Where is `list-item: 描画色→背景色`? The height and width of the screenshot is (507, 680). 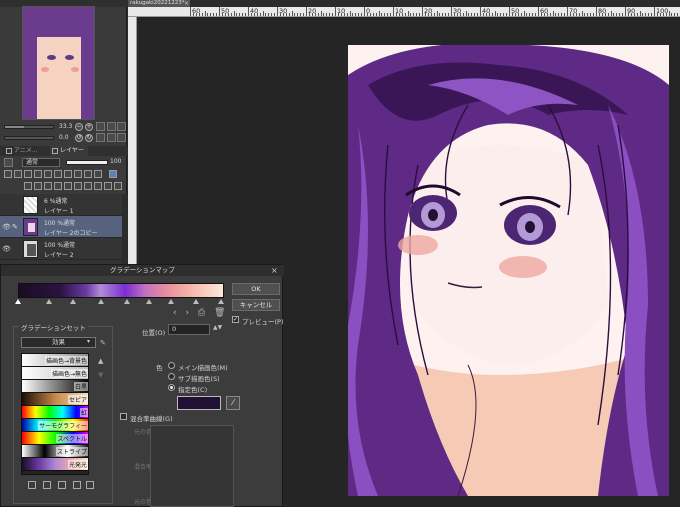
list-item: 描画色→背景色 is located at coordinates (55, 360).